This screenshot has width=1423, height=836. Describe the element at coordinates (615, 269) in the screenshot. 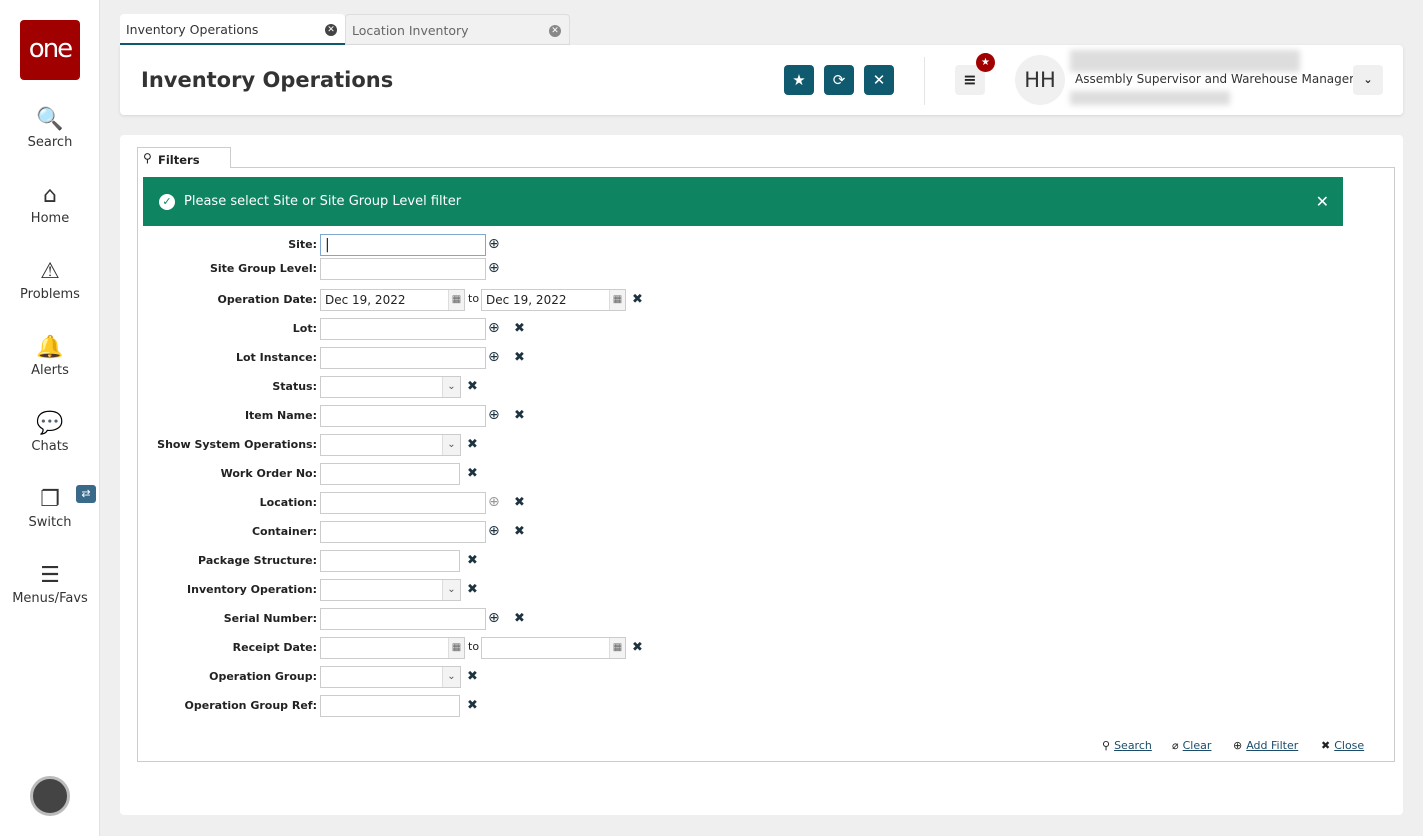

I see `filter-row-site-group-level: Site Group Level: ⊕` at that location.